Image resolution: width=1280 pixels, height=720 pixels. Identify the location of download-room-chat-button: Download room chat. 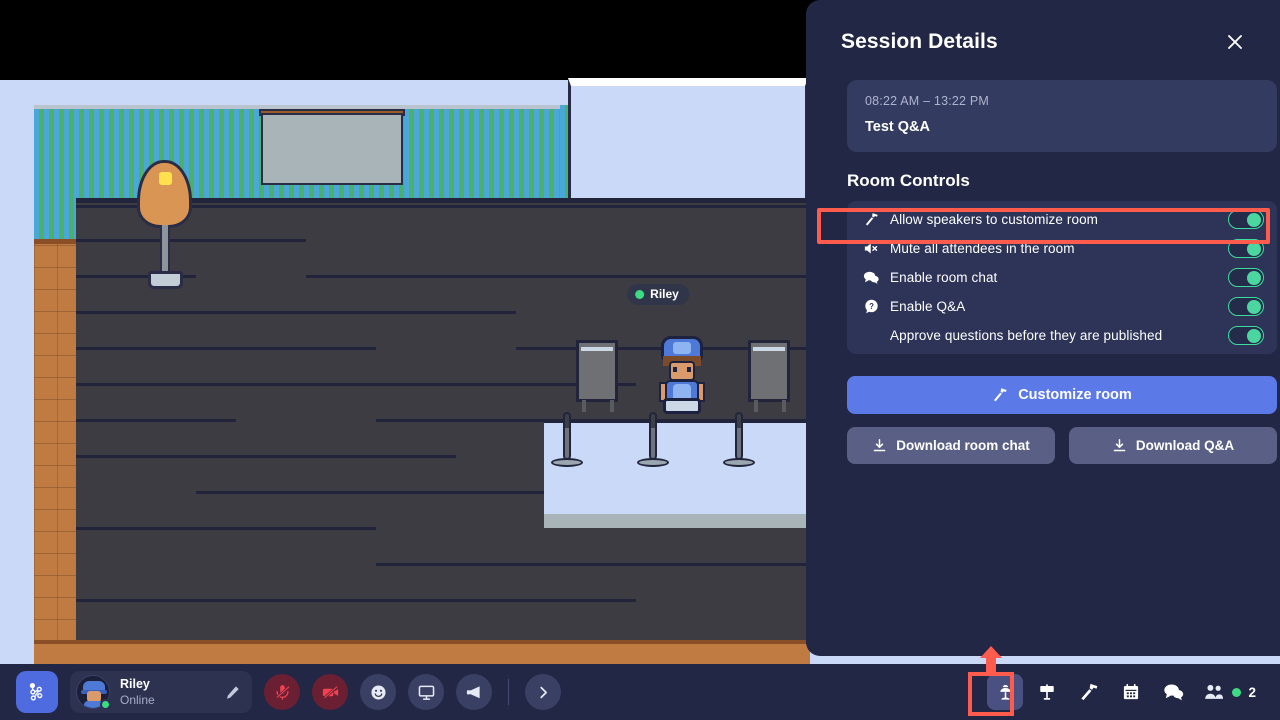
(951, 445).